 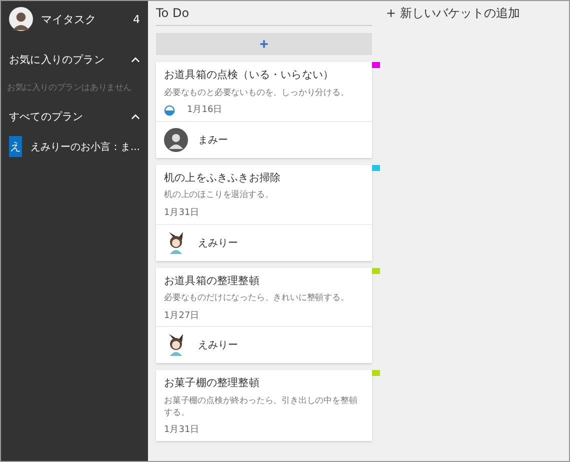 What do you see at coordinates (256, 298) in the screenshot?
I see `task-description: 必要なものだけになったら、きれいに整頓する。` at bounding box center [256, 298].